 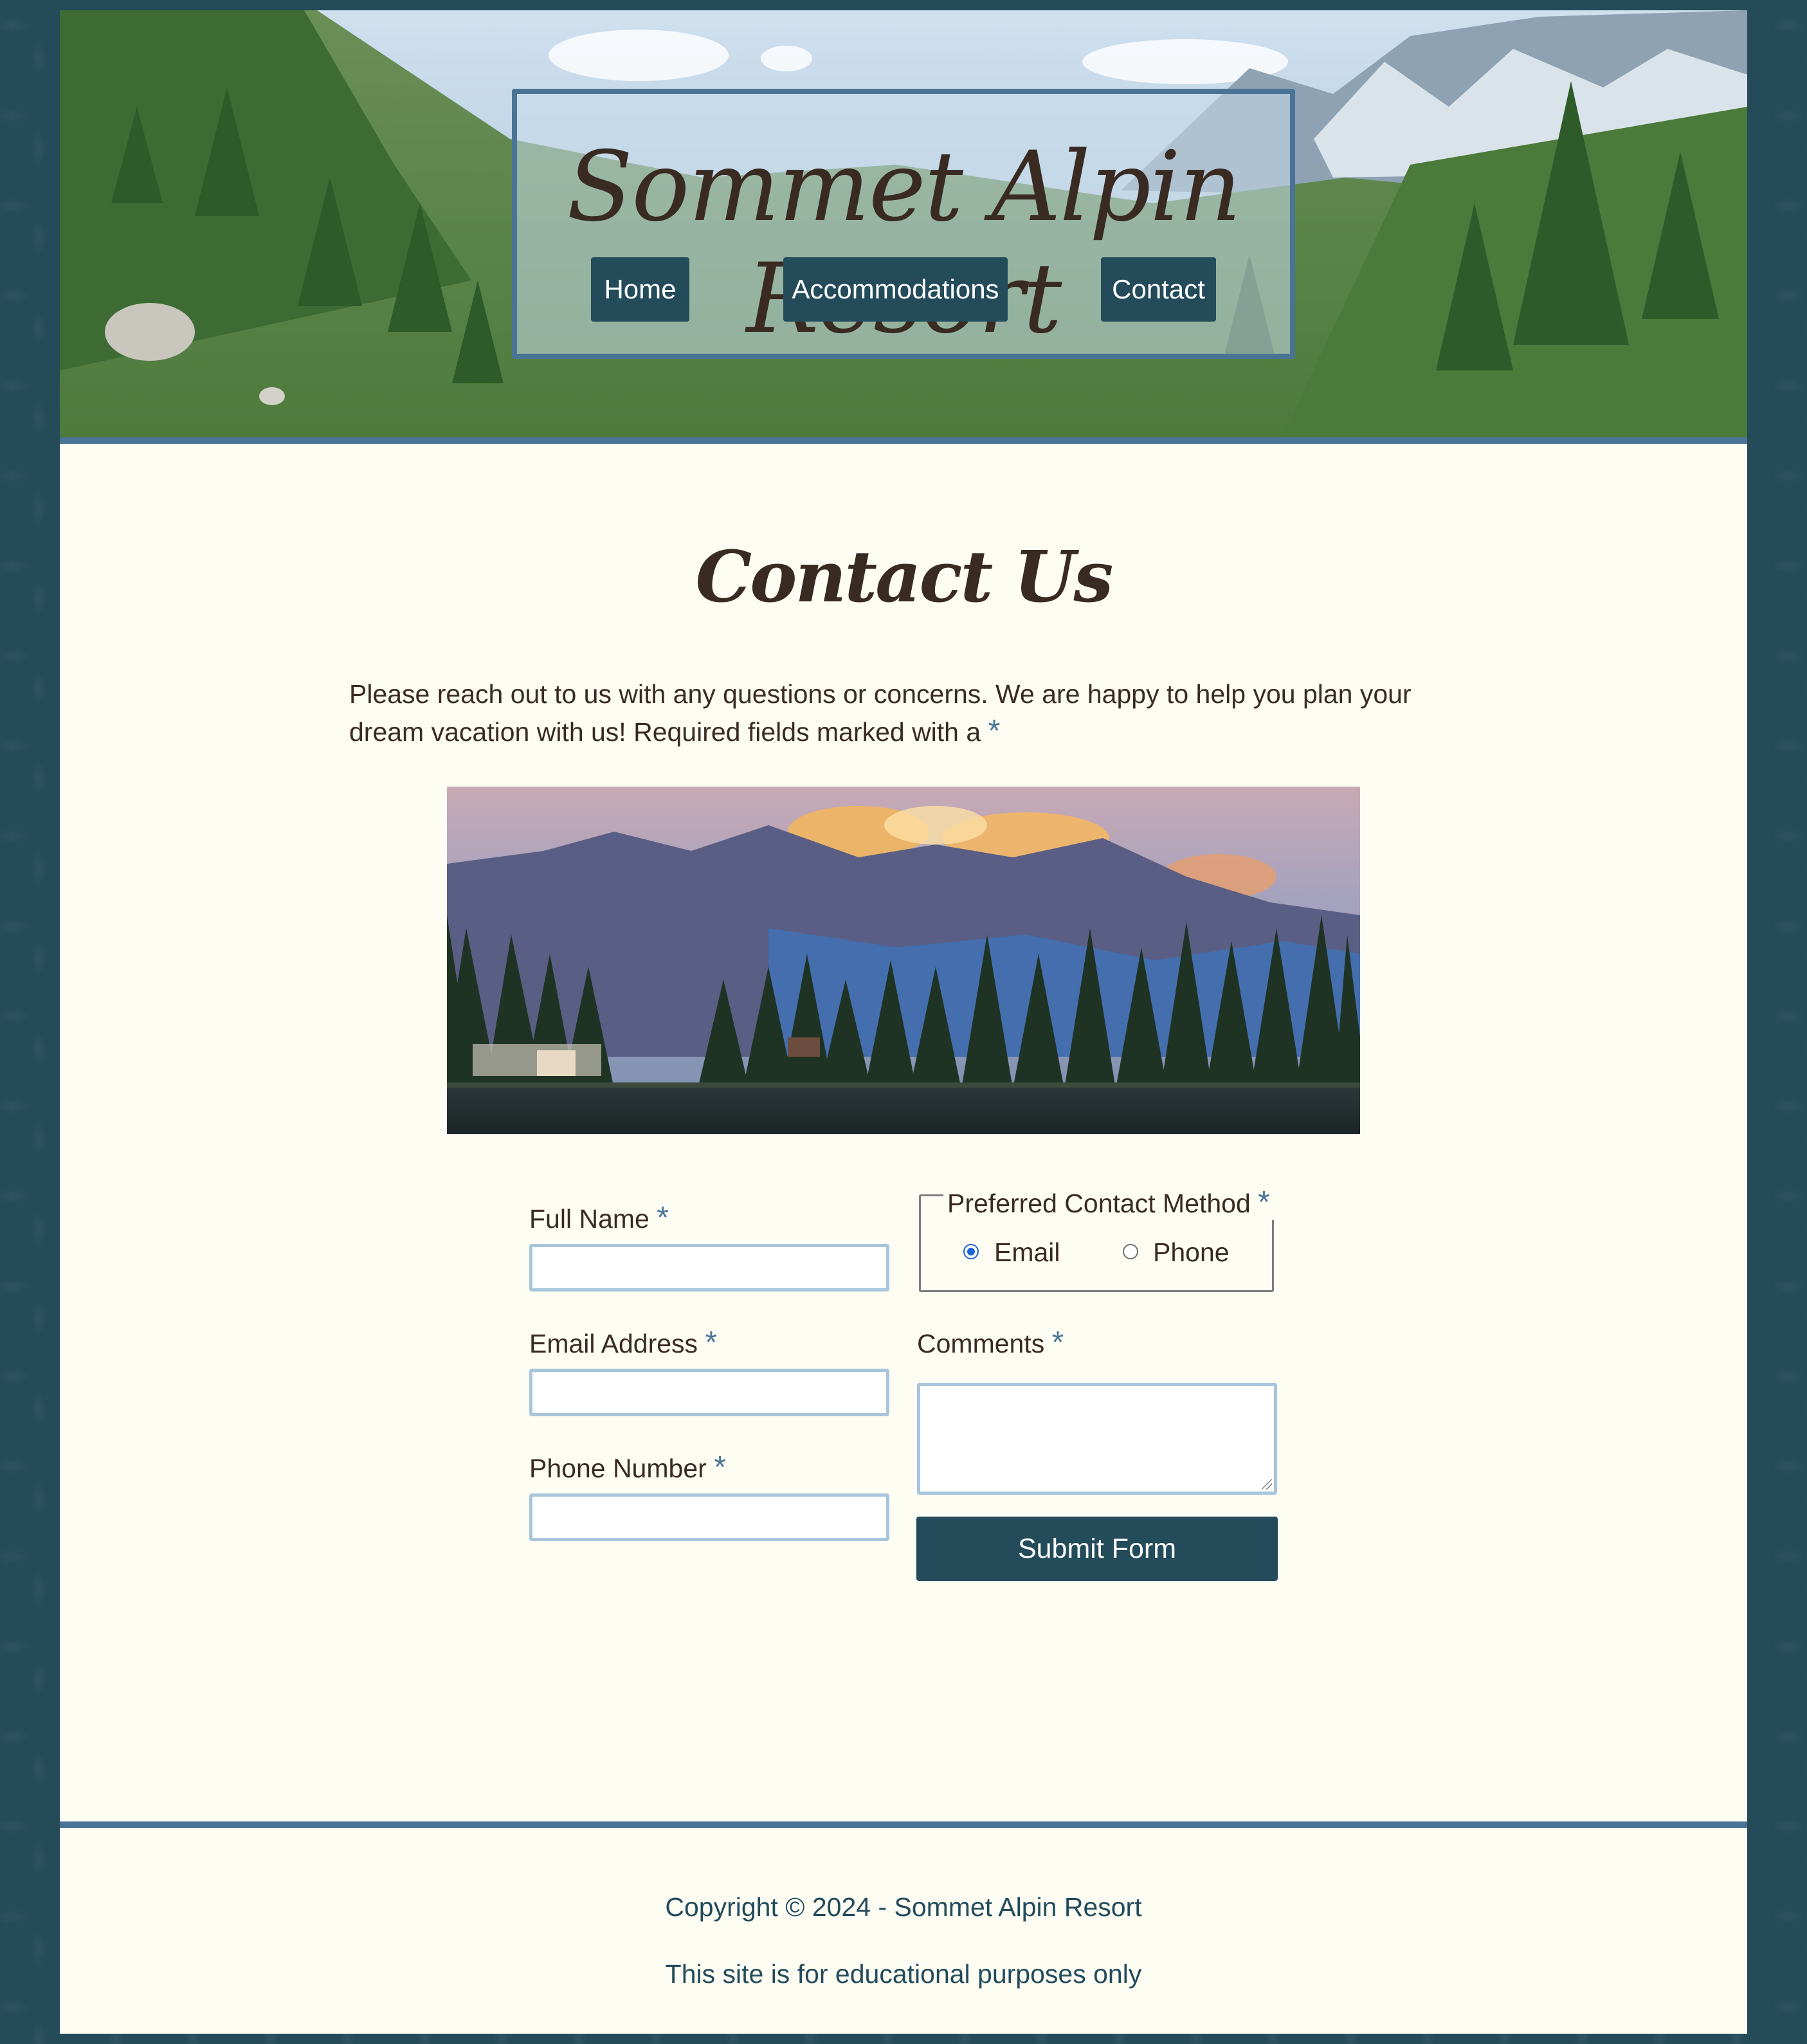 I want to click on lake-mountain-illustration, so click(x=903, y=960).